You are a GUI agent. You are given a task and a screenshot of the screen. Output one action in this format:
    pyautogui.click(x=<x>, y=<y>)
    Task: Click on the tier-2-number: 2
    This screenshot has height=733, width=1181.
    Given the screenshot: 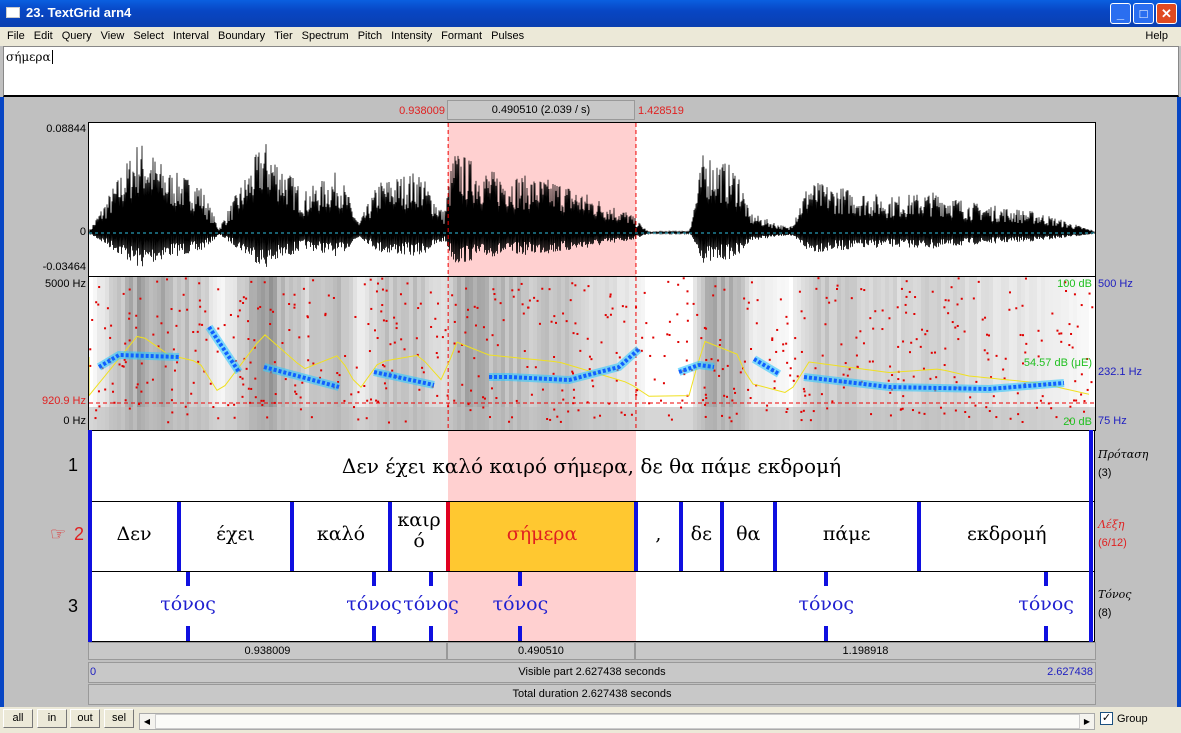 What is the action you would take?
    pyautogui.click(x=79, y=534)
    